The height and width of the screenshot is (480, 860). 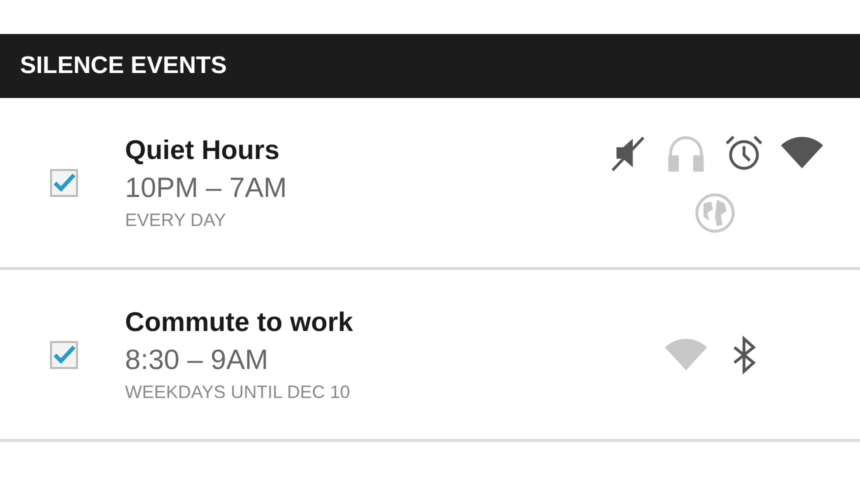 I want to click on event-repeat: EVERY DAY, so click(x=176, y=220).